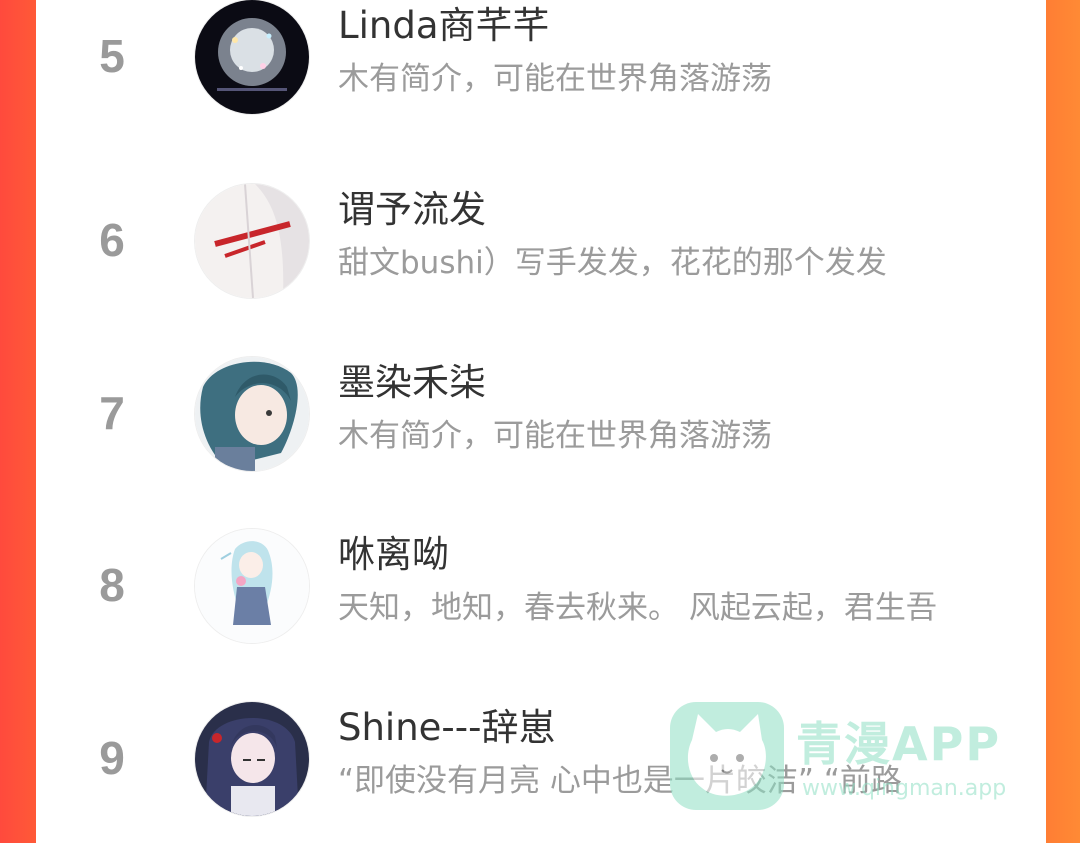 The width and height of the screenshot is (1080, 843). Describe the element at coordinates (620, 781) in the screenshot. I see `user-intro: “即使没有月亮 心中也是一片皎洁” “前路` at that location.